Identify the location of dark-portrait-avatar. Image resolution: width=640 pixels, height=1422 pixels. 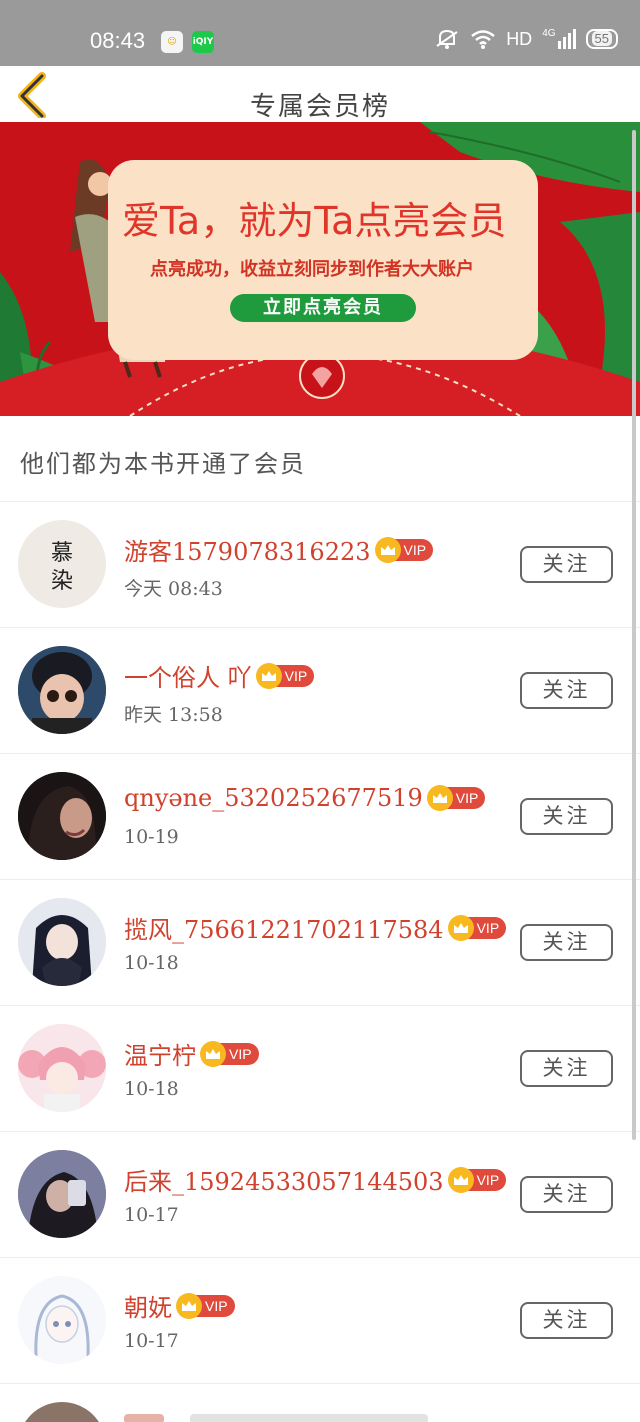
(62, 816).